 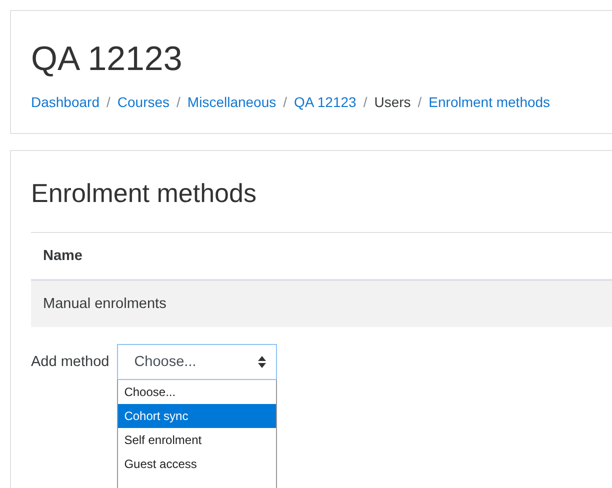 I want to click on course-title: QA 12123, so click(x=107, y=59).